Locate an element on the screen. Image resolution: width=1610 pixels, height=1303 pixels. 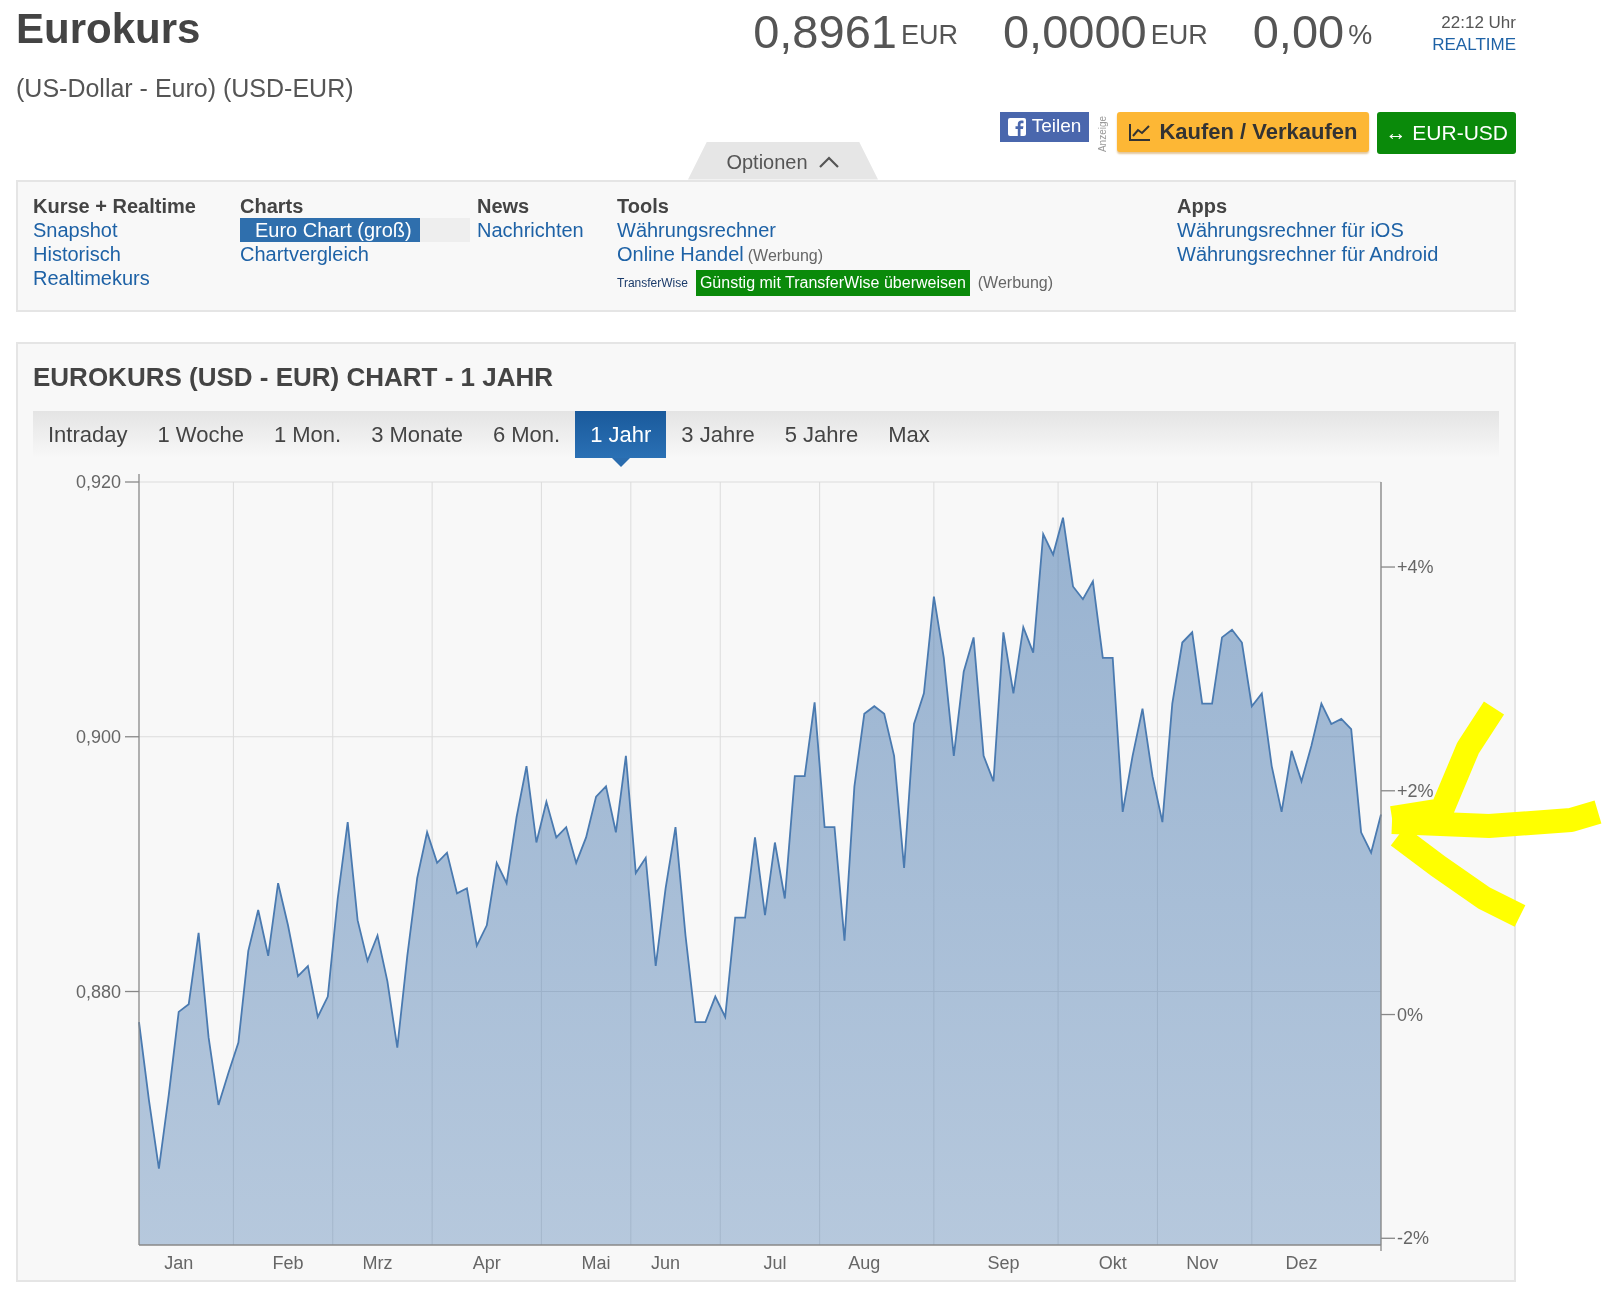
quote-value: 0,00 is located at coordinates (1298, 31).